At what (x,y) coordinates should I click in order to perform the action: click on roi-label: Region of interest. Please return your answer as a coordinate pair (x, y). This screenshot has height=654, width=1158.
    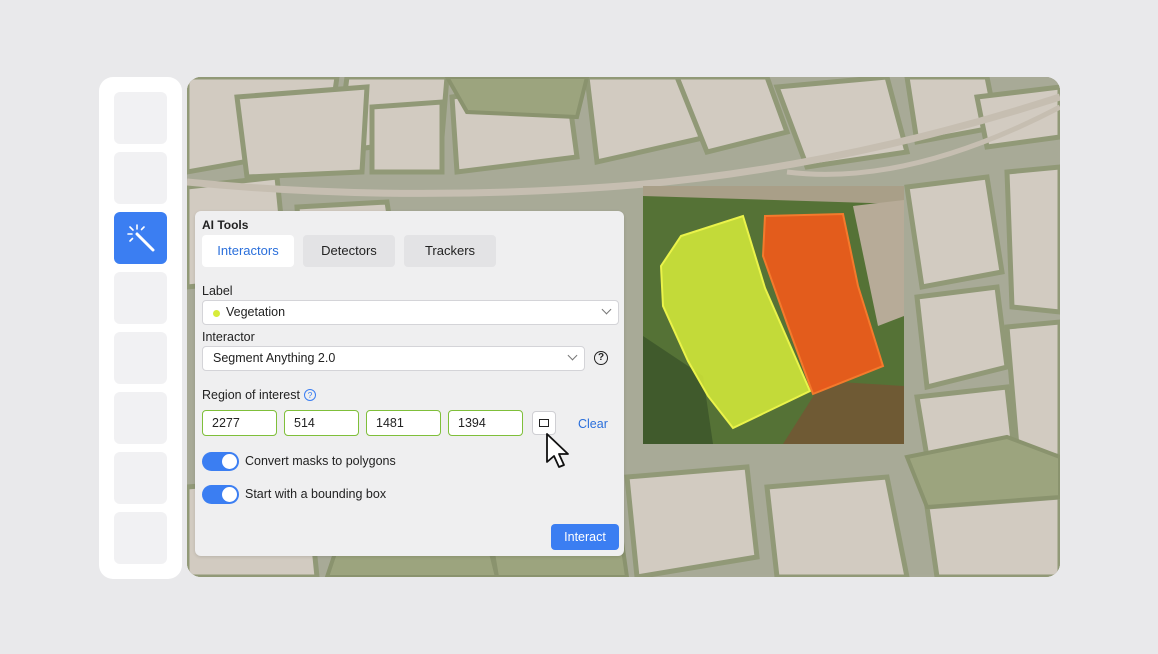
    Looking at the image, I should click on (251, 395).